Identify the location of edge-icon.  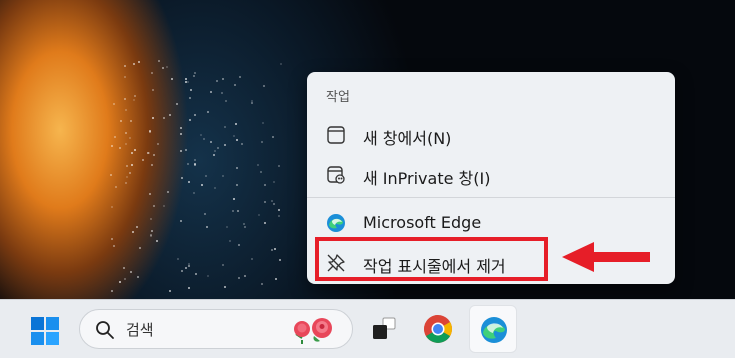
(494, 330).